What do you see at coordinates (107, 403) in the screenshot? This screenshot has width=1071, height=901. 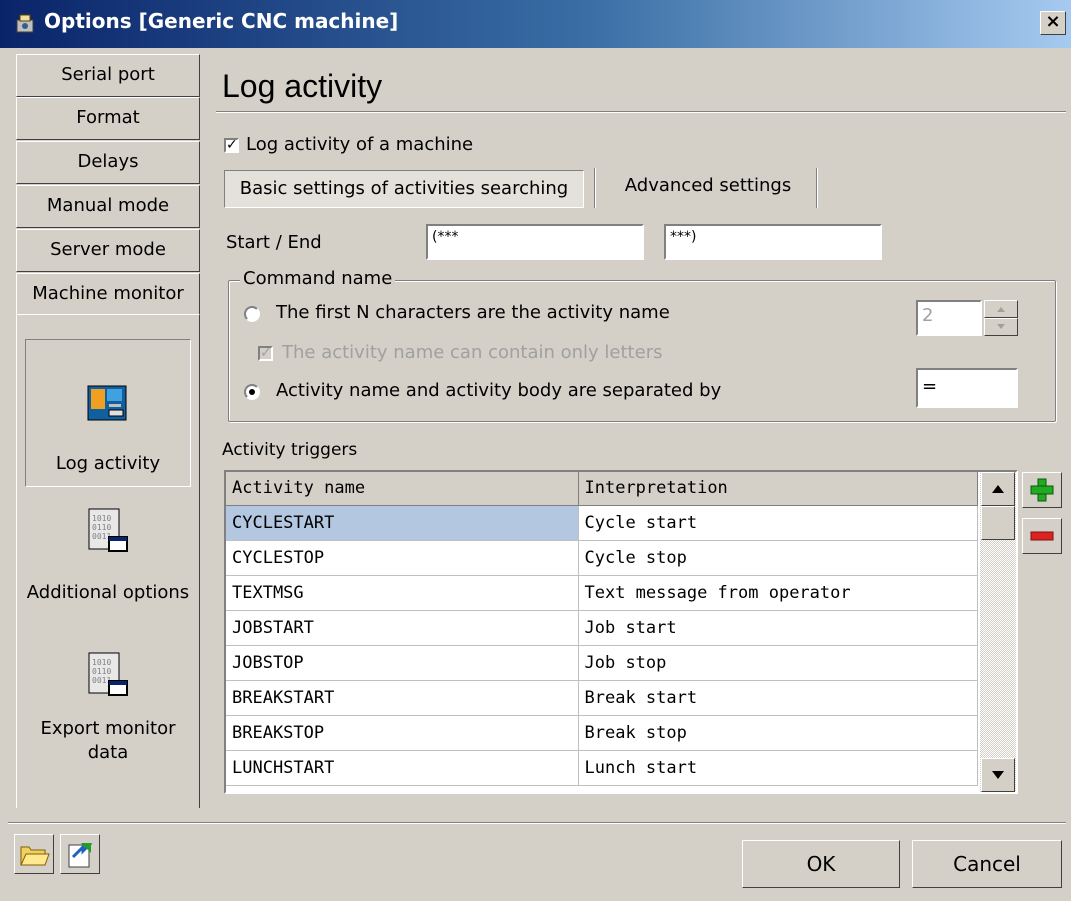 I see `log-activity-icon` at bounding box center [107, 403].